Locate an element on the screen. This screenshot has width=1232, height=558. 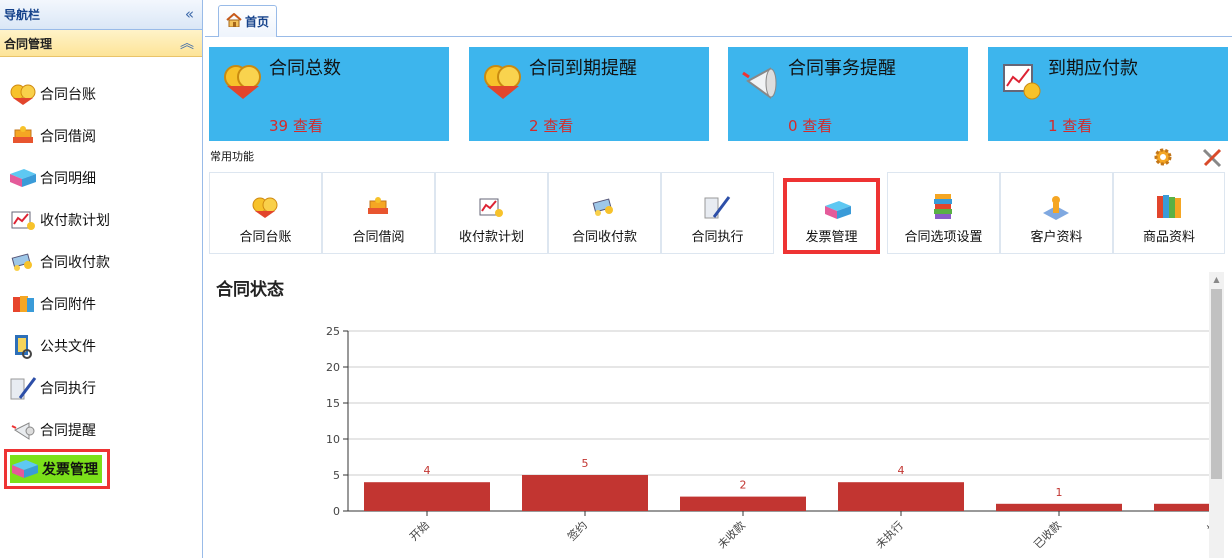
y-tick-label: 20 is located at coordinates (333, 367).